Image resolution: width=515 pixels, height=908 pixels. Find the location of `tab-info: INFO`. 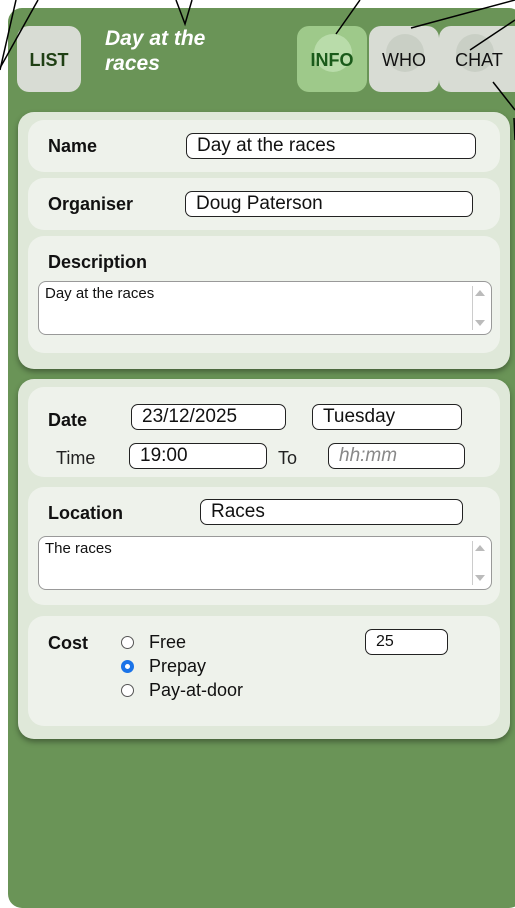

tab-info: INFO is located at coordinates (332, 59).